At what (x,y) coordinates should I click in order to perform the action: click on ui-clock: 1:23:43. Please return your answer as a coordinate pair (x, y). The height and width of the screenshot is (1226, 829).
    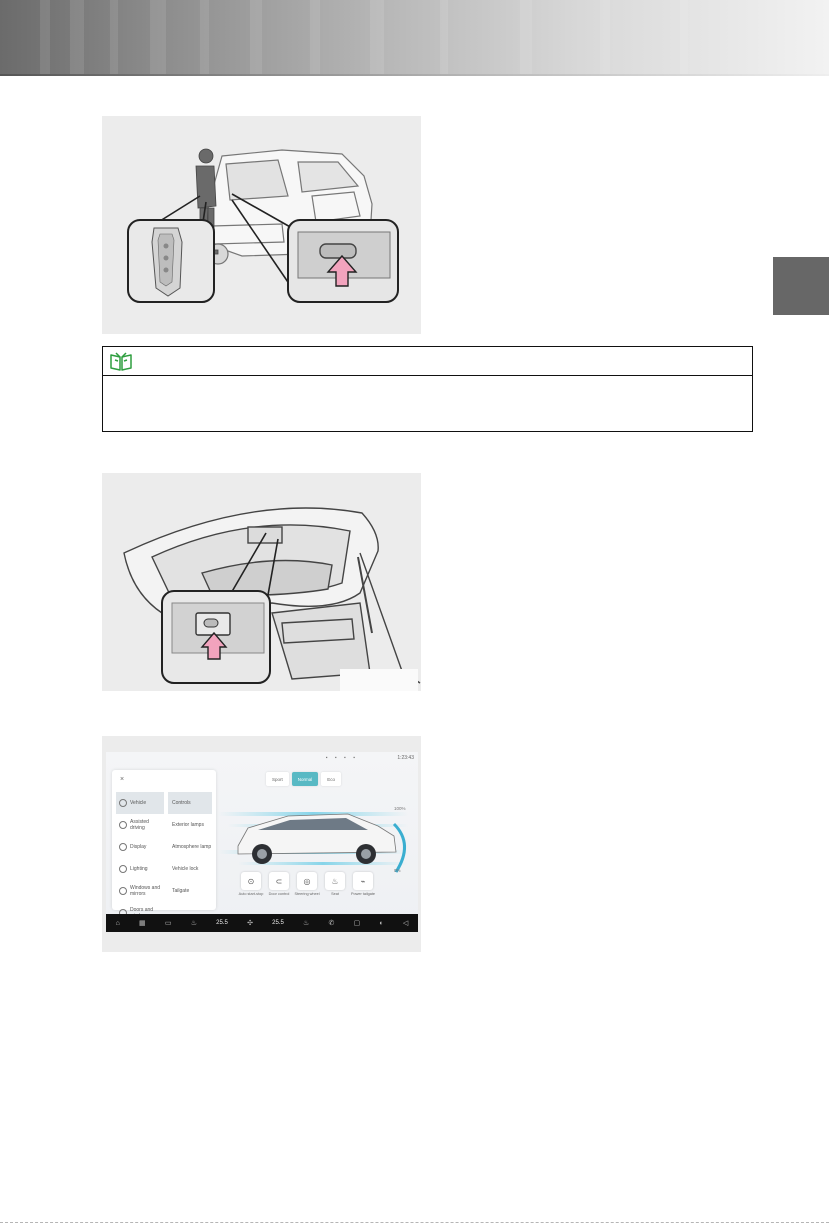
    Looking at the image, I should click on (405, 758).